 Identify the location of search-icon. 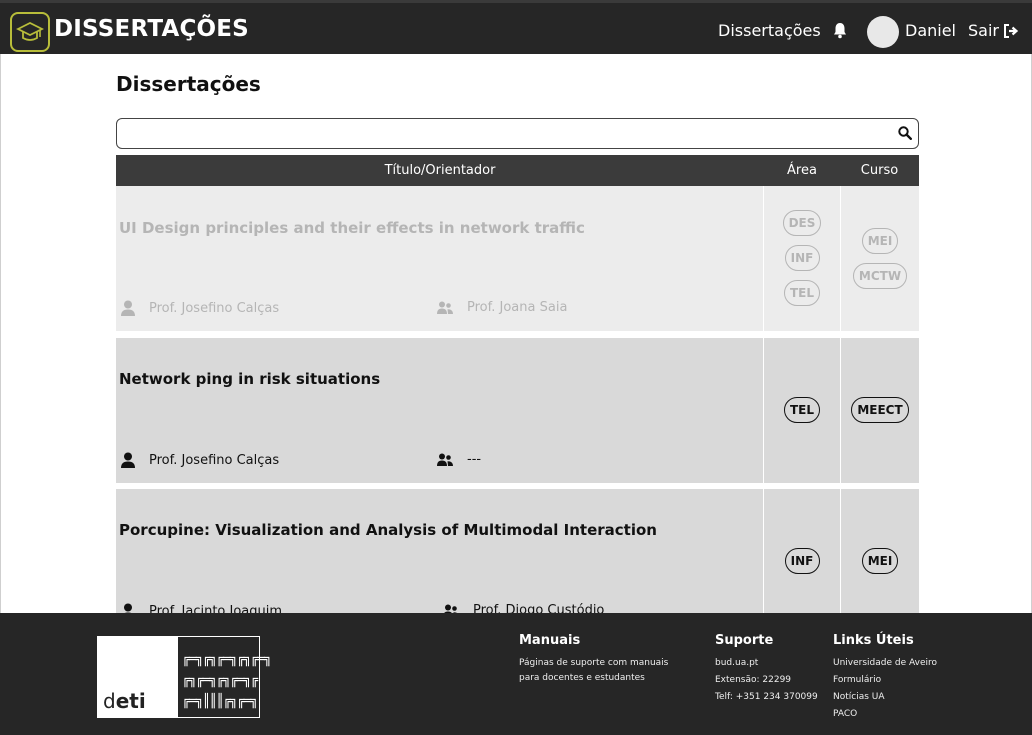
(905, 133).